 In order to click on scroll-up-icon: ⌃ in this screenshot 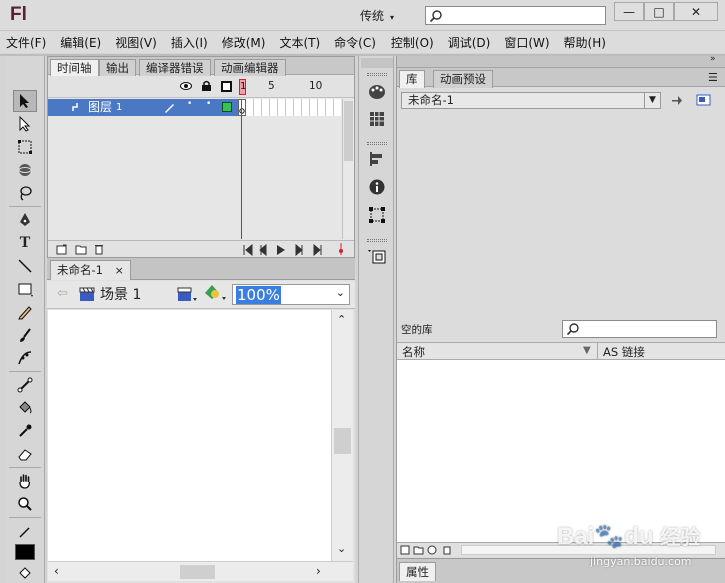, I will do `click(341, 319)`.